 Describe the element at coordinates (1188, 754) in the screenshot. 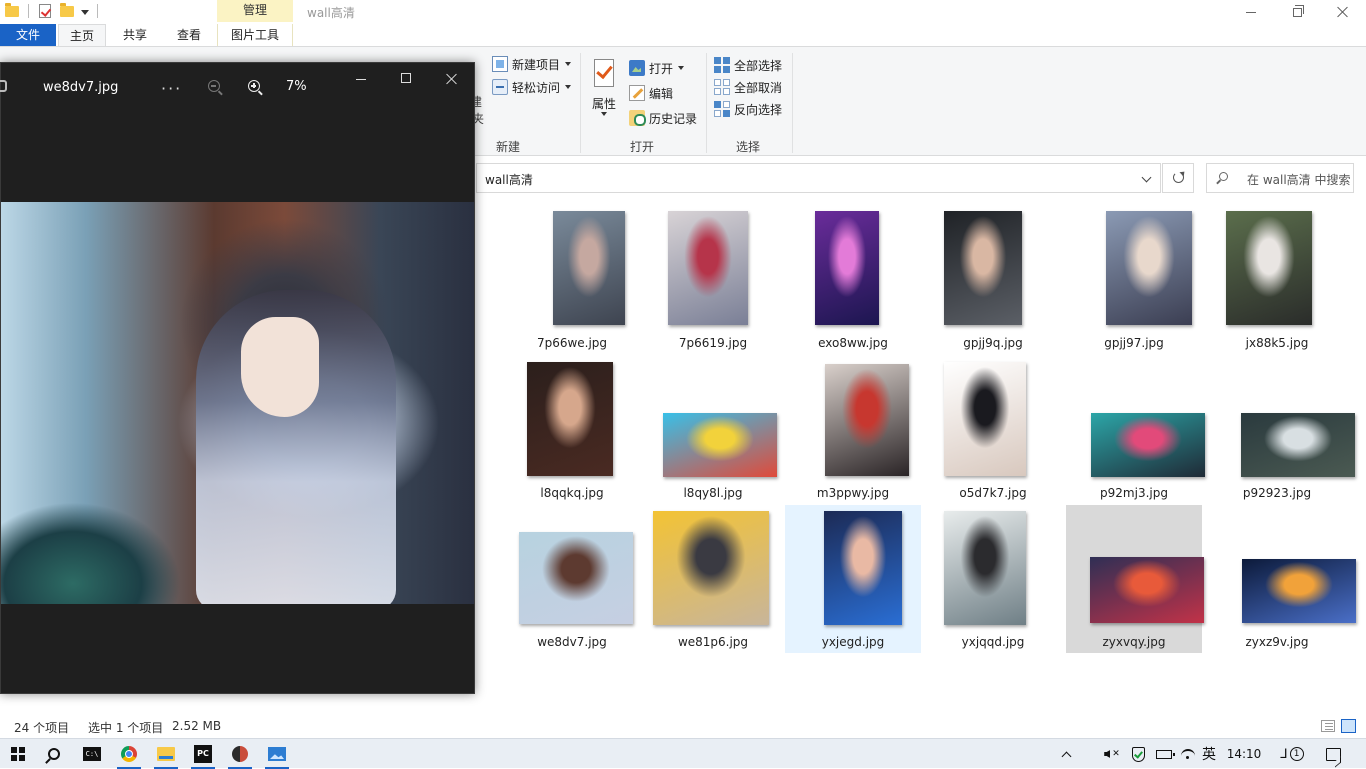

I see `network-button` at that location.